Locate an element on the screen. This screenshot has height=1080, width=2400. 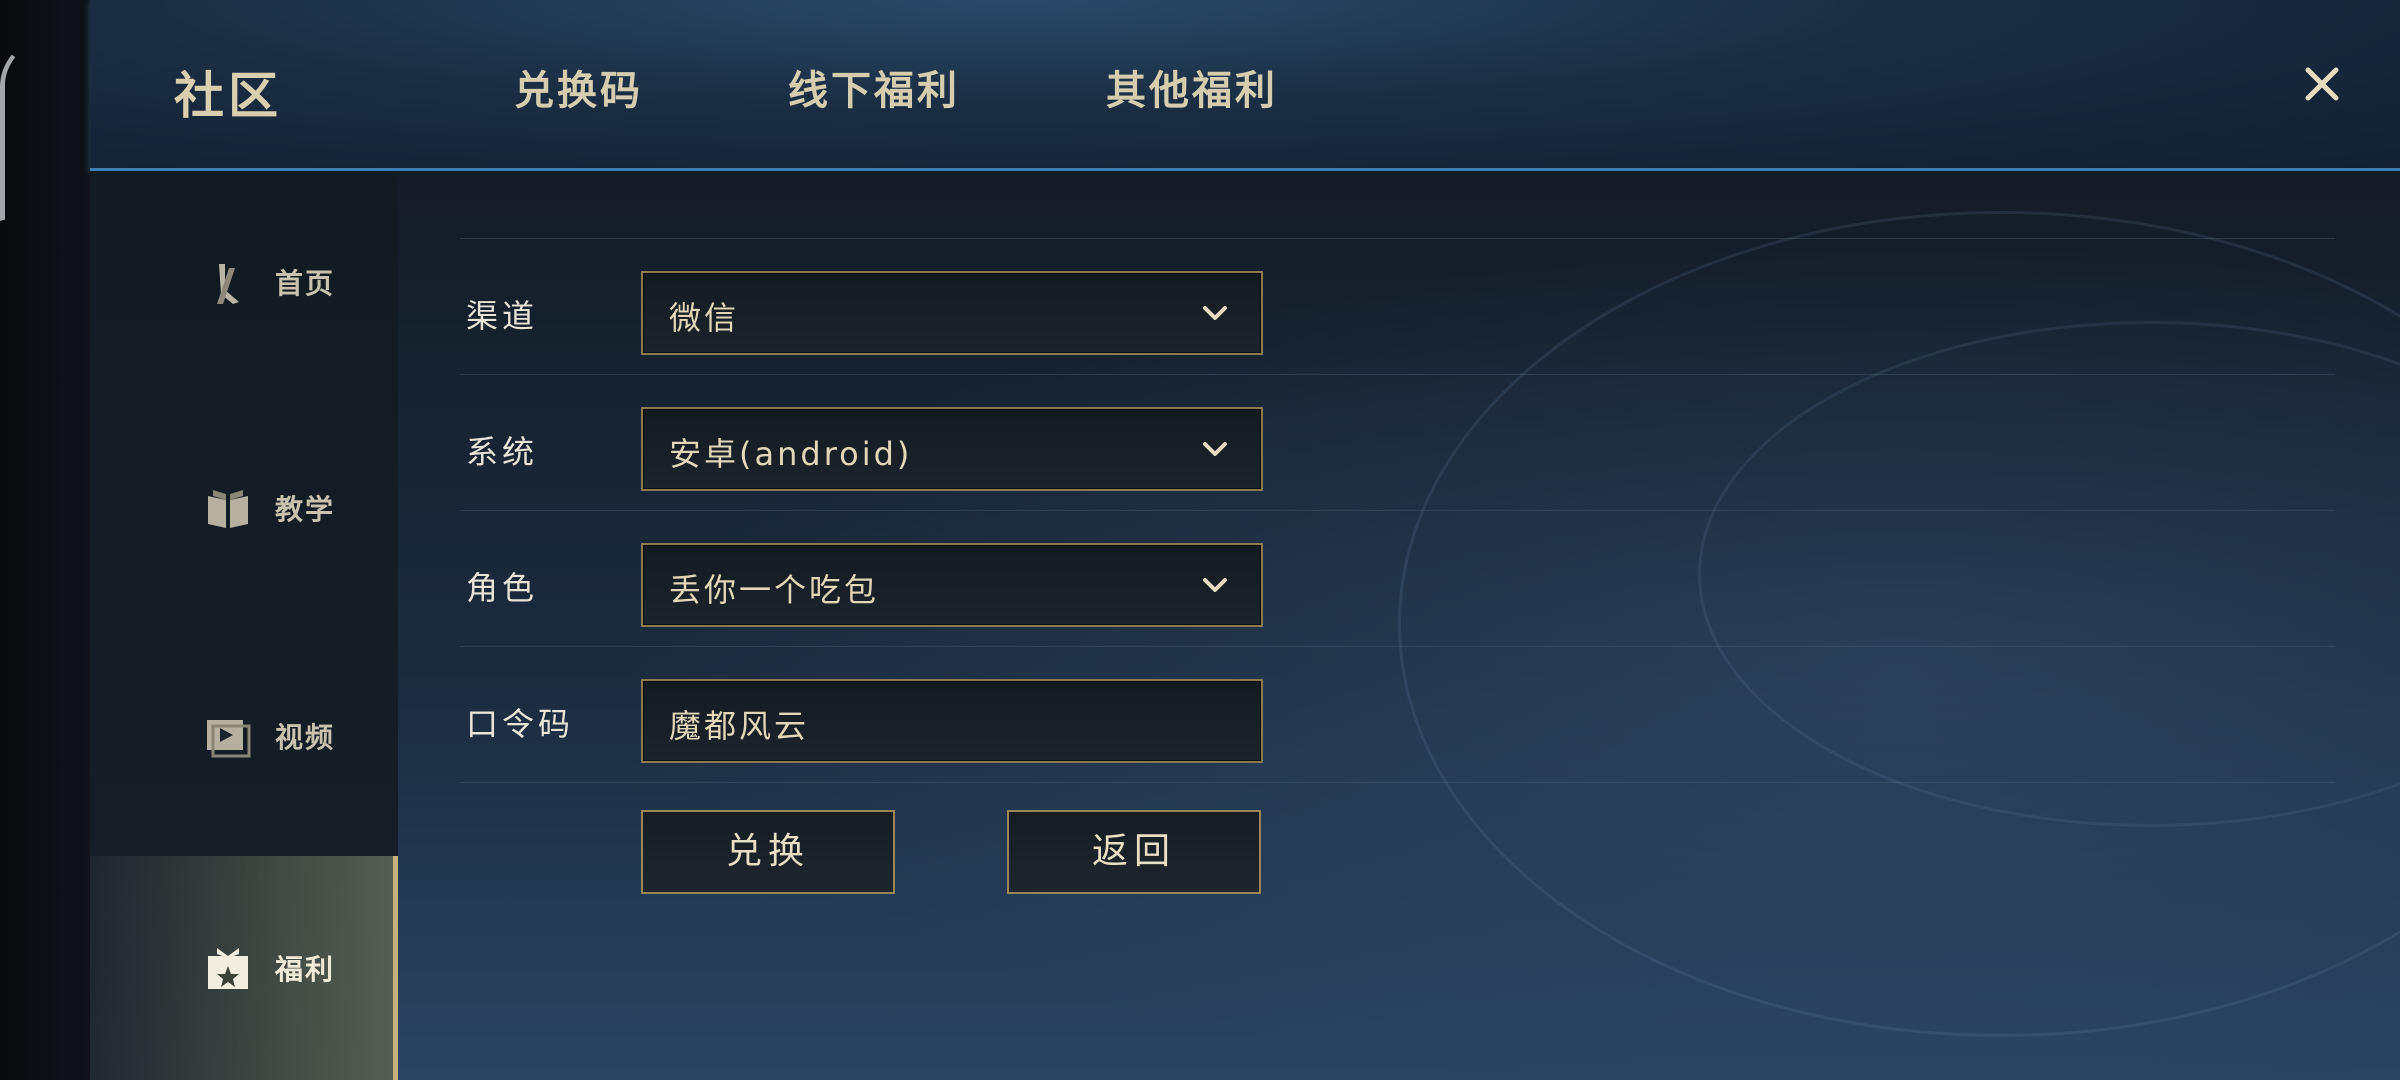
role-label: 角色 is located at coordinates (502, 588).